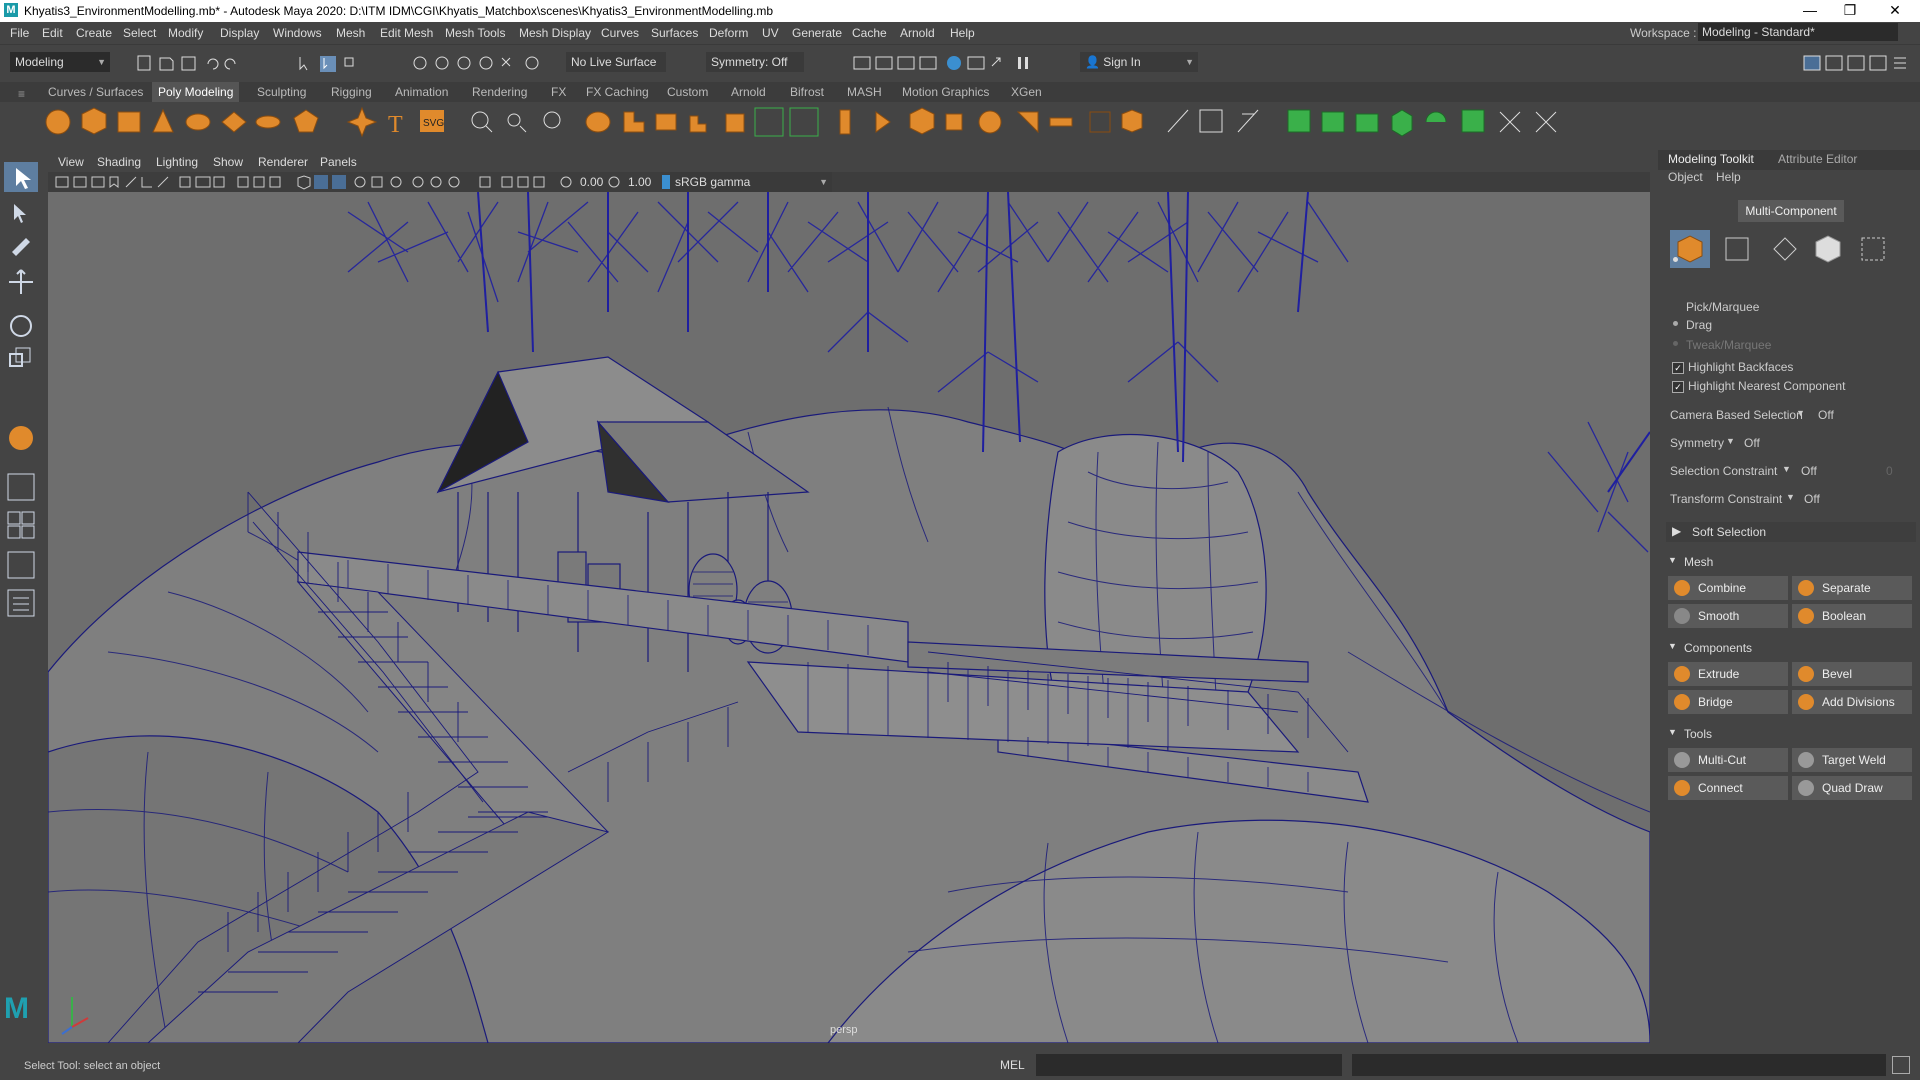  Describe the element at coordinates (94, 33) in the screenshot. I see `menu-create: Create` at that location.